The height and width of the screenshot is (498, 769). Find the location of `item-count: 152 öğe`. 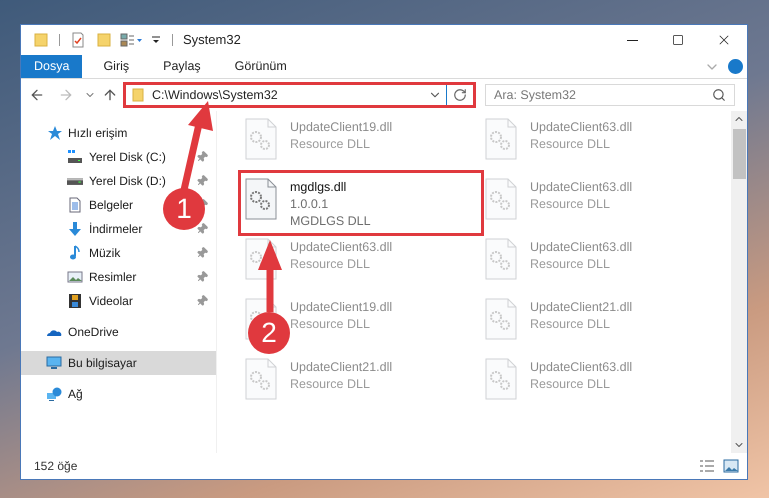

item-count: 152 öğe is located at coordinates (56, 466).